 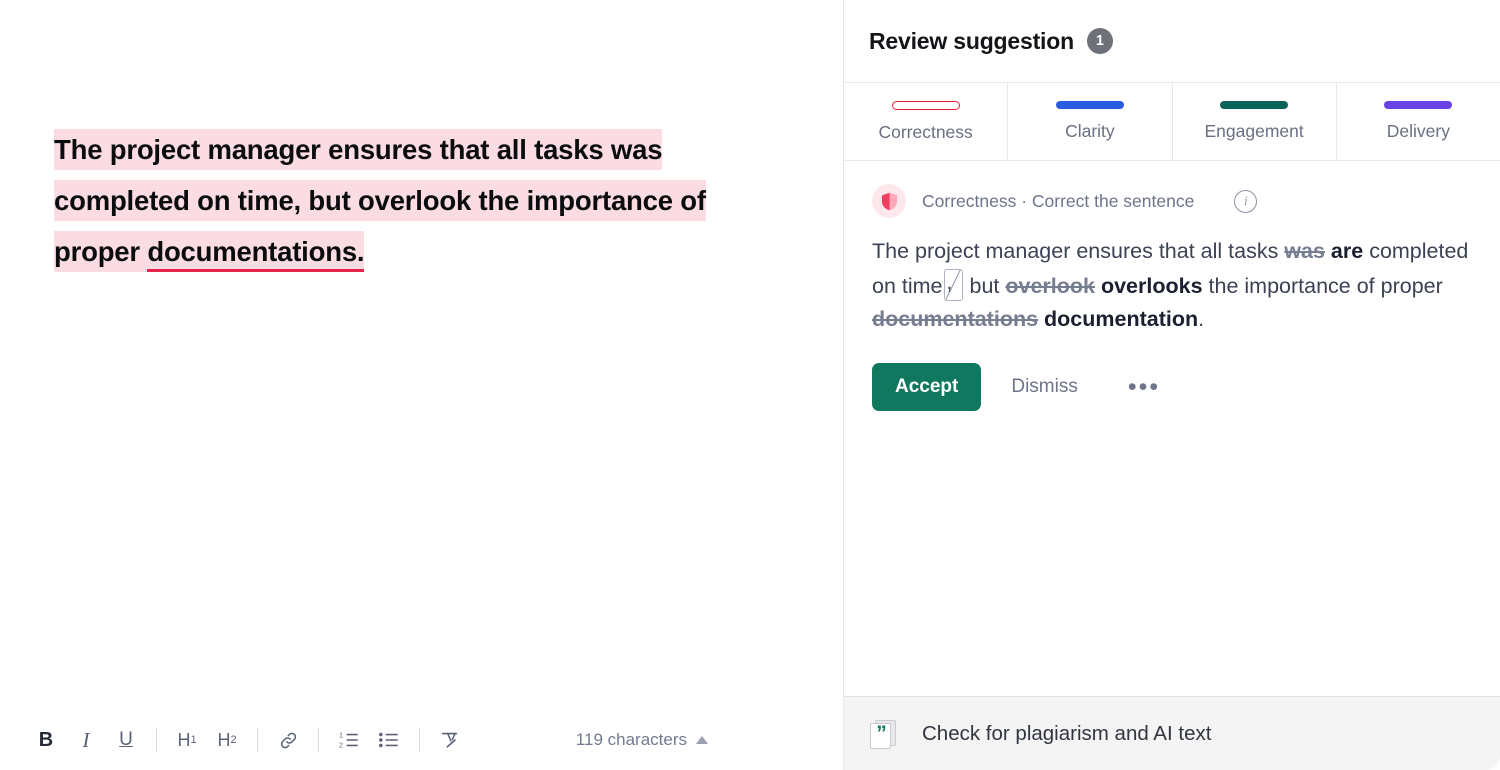 I want to click on tab-clarity: Clarity, so click(x=1090, y=121).